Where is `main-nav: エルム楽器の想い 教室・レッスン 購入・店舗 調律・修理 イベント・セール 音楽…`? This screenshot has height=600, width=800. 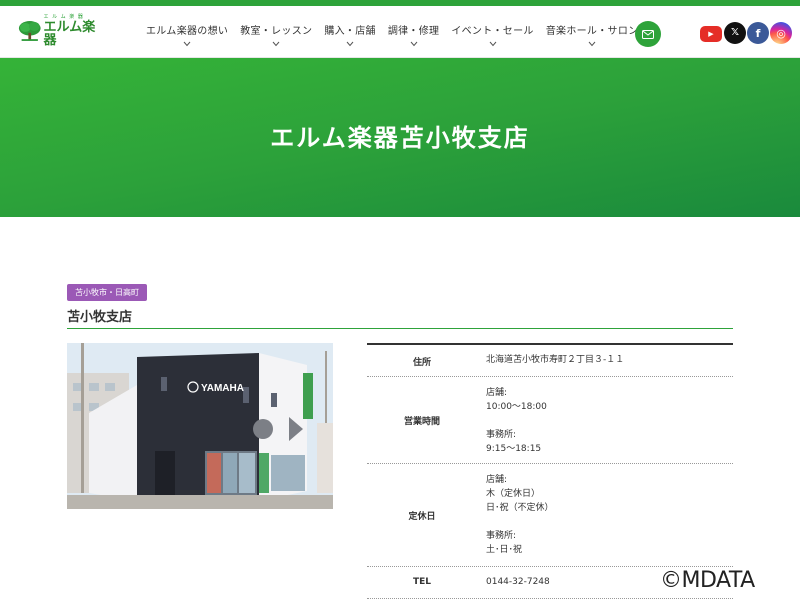
main-nav: エルム楽器の想い 教室・レッスン 購入・店舗 調律・修理 イベント・セール 音楽… is located at coordinates (392, 32).